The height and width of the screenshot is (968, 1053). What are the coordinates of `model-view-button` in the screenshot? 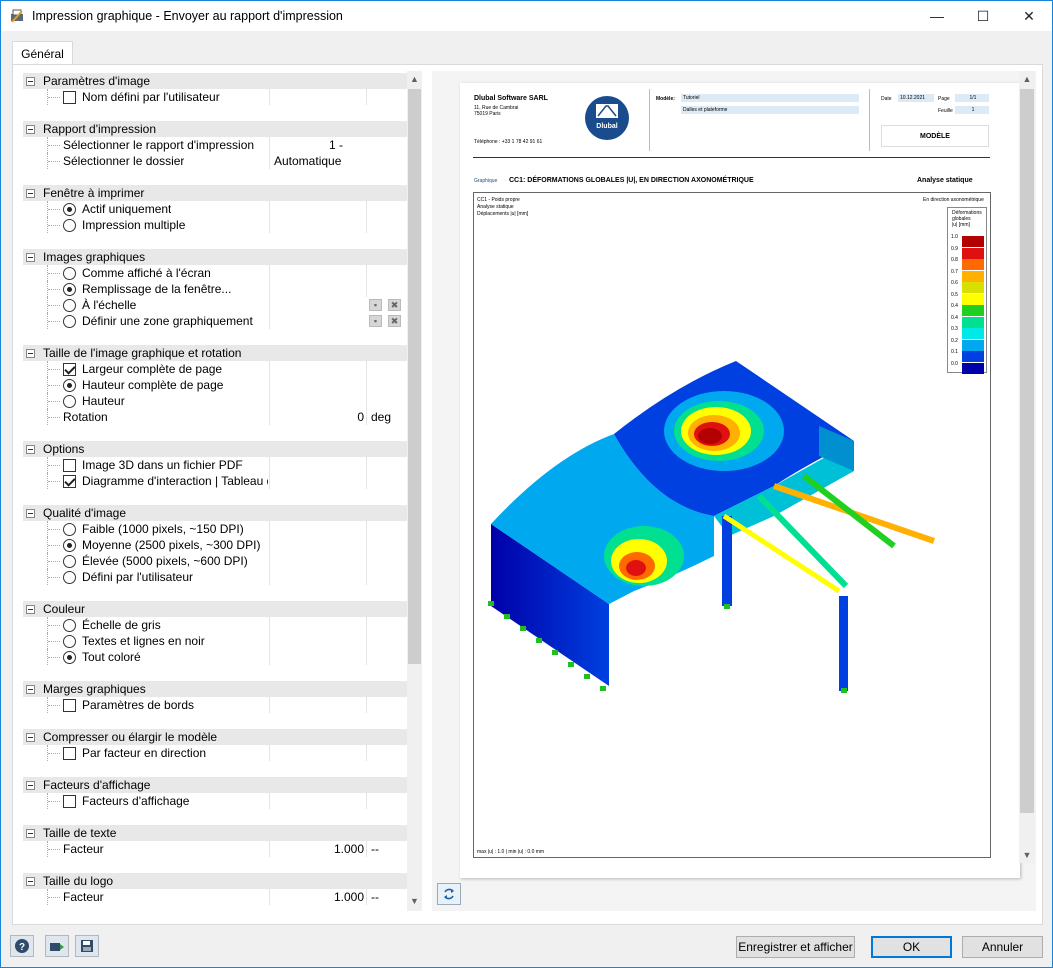 It's located at (57, 946).